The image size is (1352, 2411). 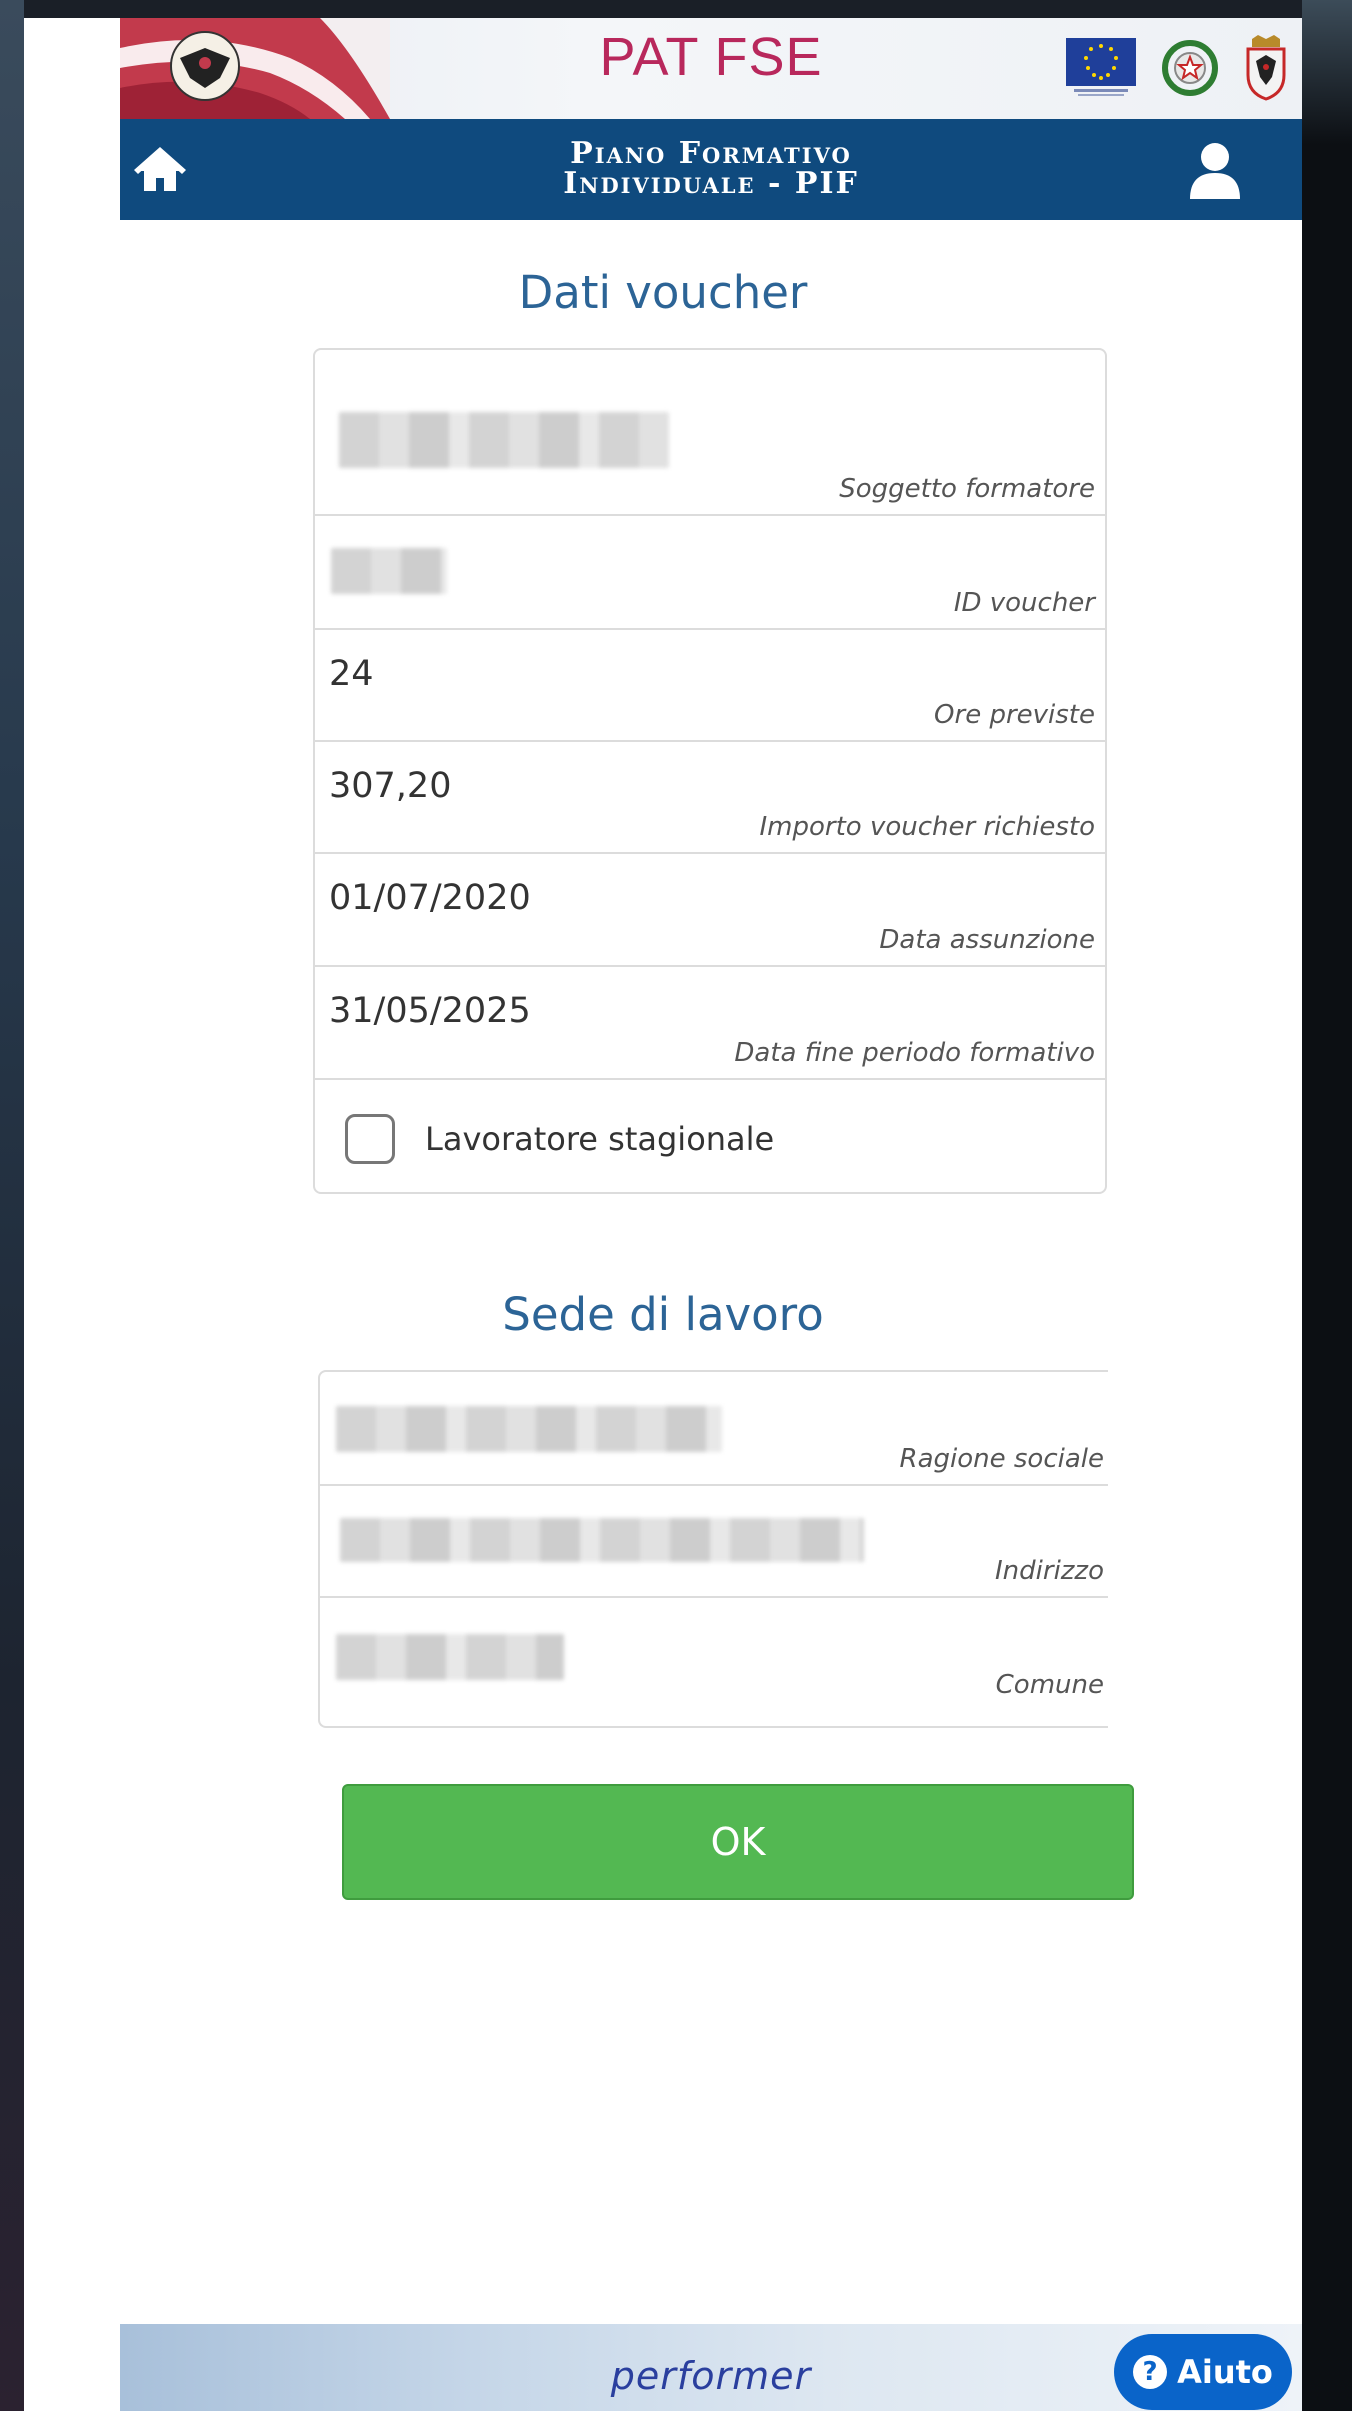 I want to click on desktop-background-left, so click(x=12, y=1205).